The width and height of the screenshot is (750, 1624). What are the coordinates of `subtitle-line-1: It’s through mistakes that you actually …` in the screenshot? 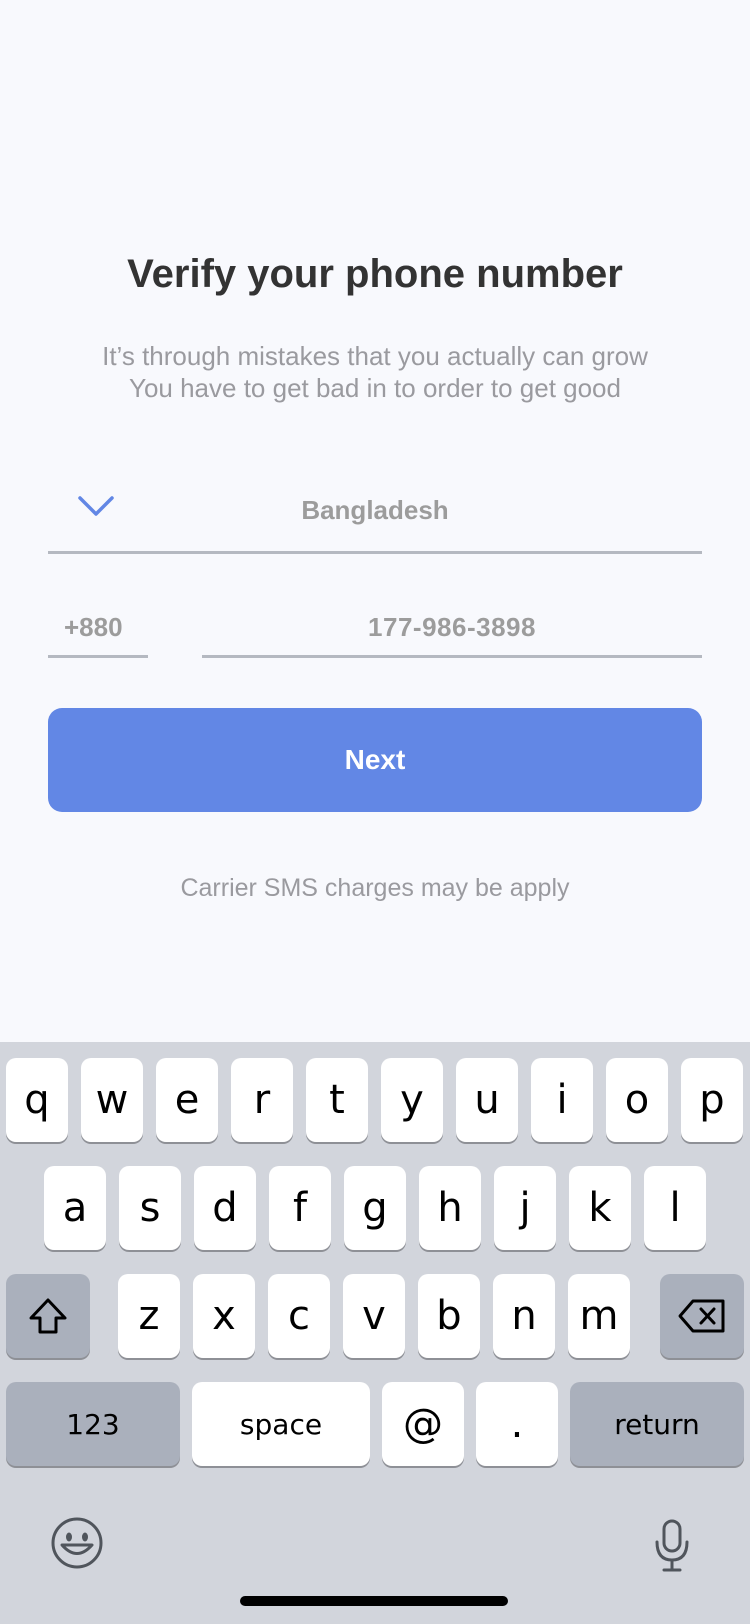 It's located at (375, 356).